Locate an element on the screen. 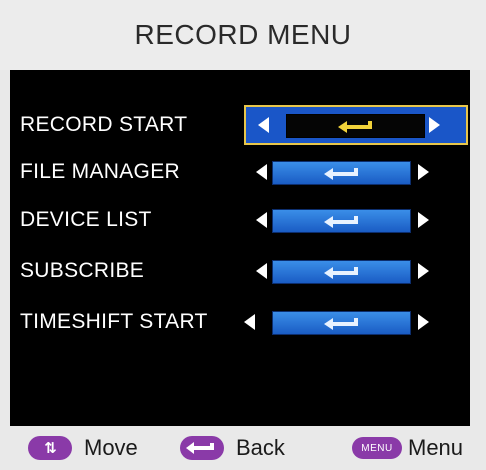 Image resolution: width=486 pixels, height=470 pixels. device-list-control is located at coordinates (356, 220).